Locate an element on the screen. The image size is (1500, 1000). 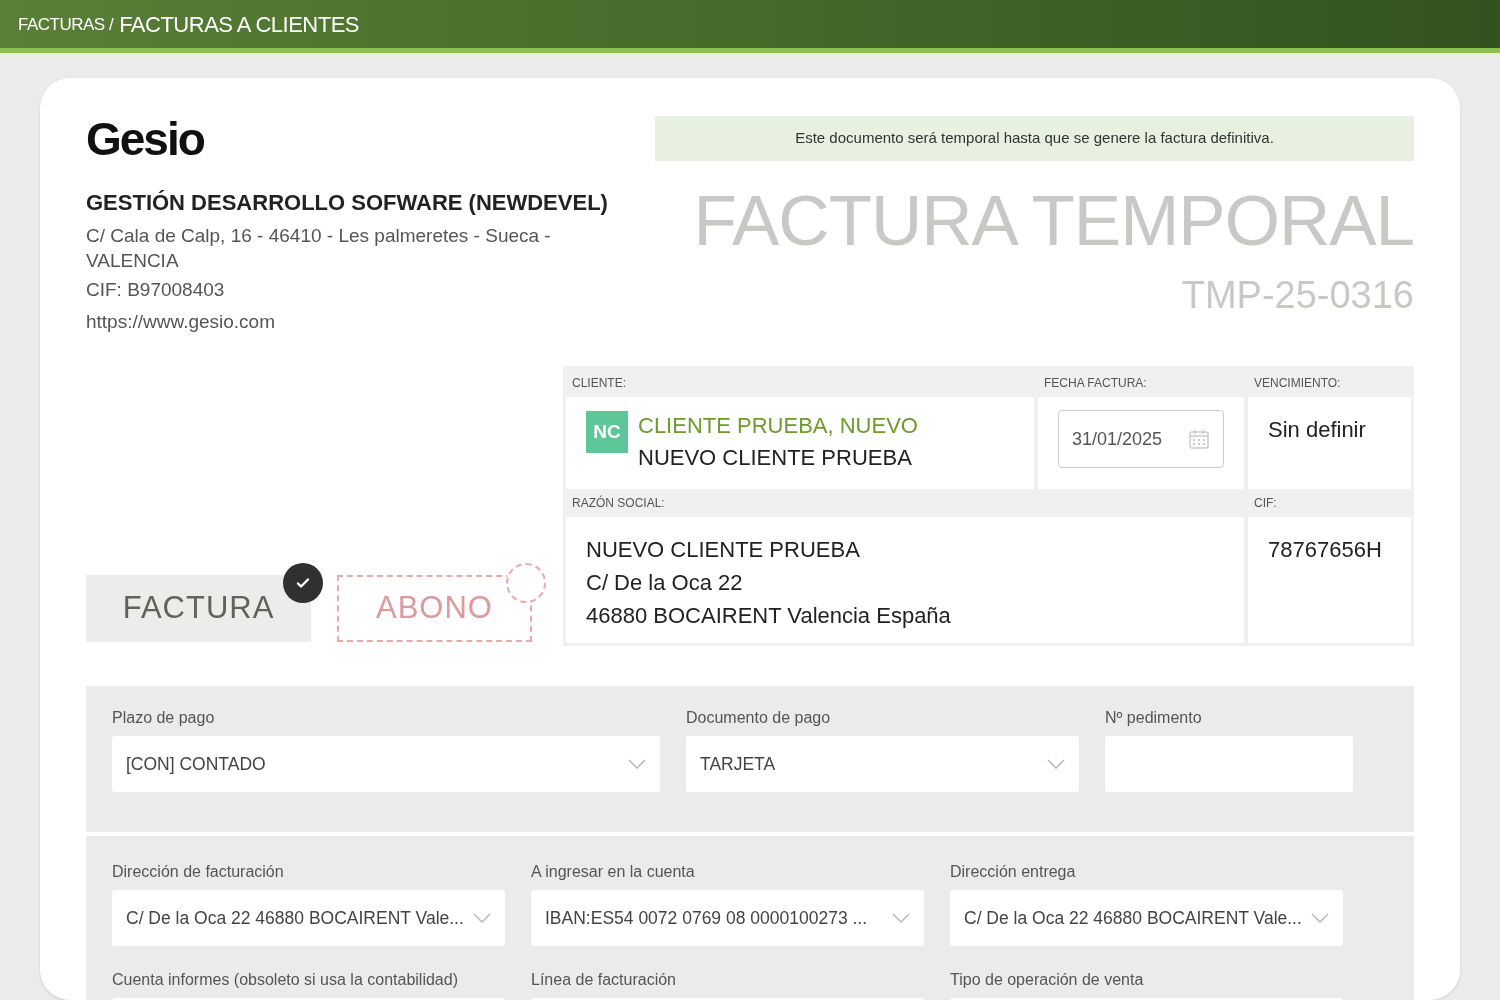
field-label: A ingresar en la cuenta is located at coordinates (613, 872).